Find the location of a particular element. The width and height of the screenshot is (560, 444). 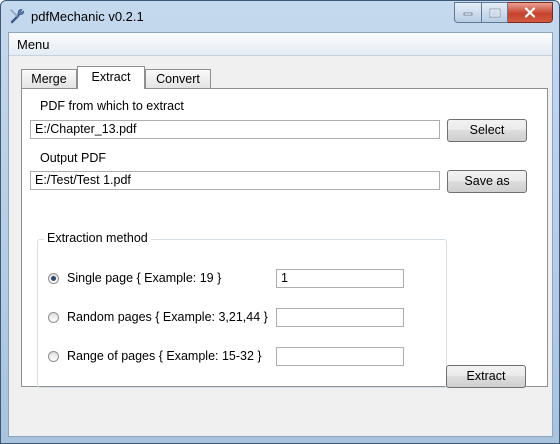

save-as-button: Save as is located at coordinates (487, 181).